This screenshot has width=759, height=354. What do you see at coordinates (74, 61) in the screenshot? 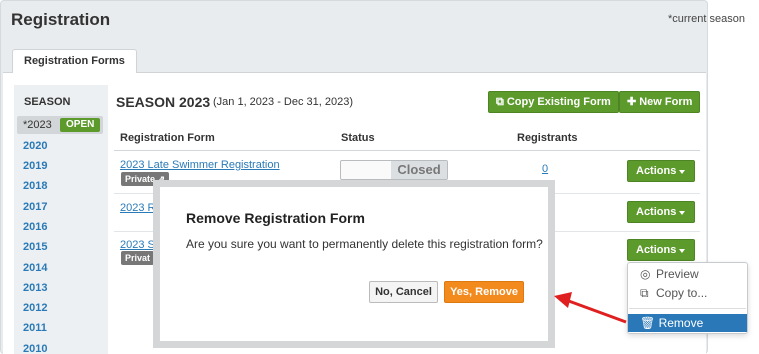
I see `tab-registration-forms: Registration Forms` at bounding box center [74, 61].